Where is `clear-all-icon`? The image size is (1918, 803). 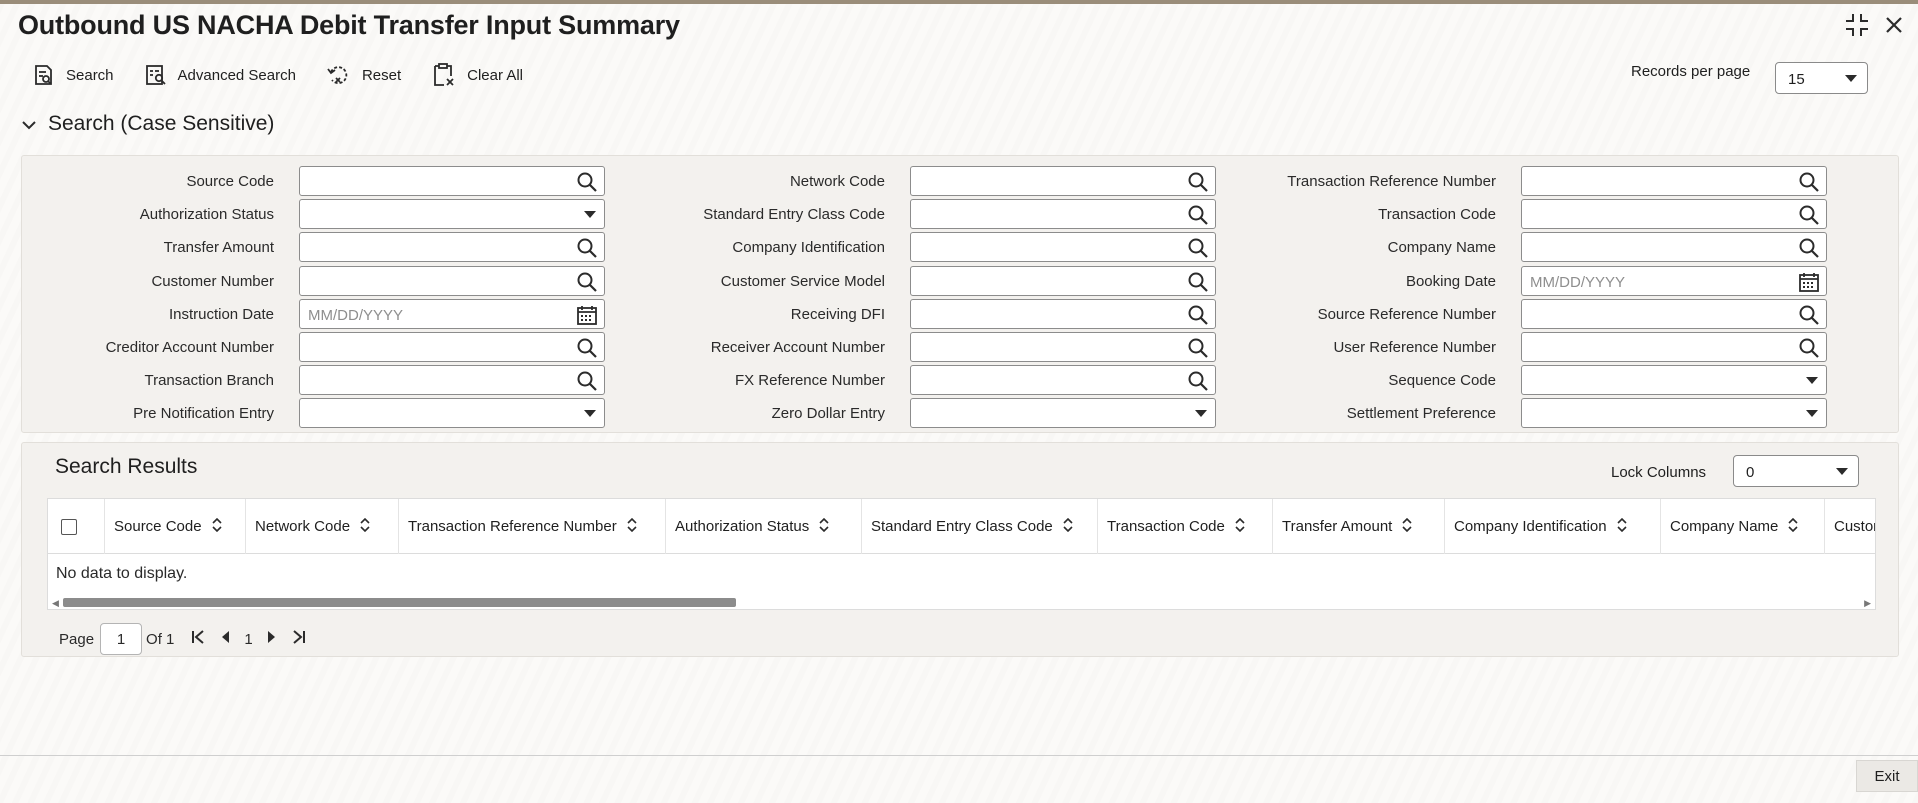
clear-all-icon is located at coordinates (444, 75).